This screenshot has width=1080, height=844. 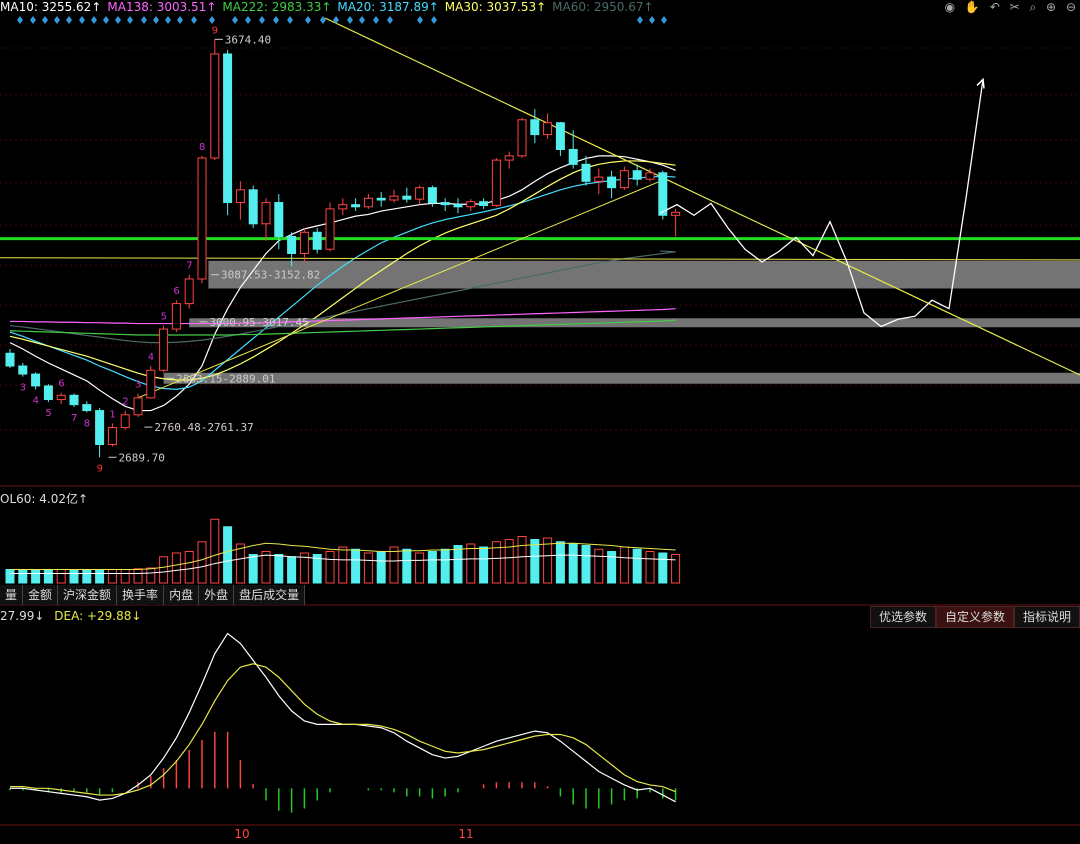 I want to click on indicator-tab: 内盘, so click(x=182, y=595).